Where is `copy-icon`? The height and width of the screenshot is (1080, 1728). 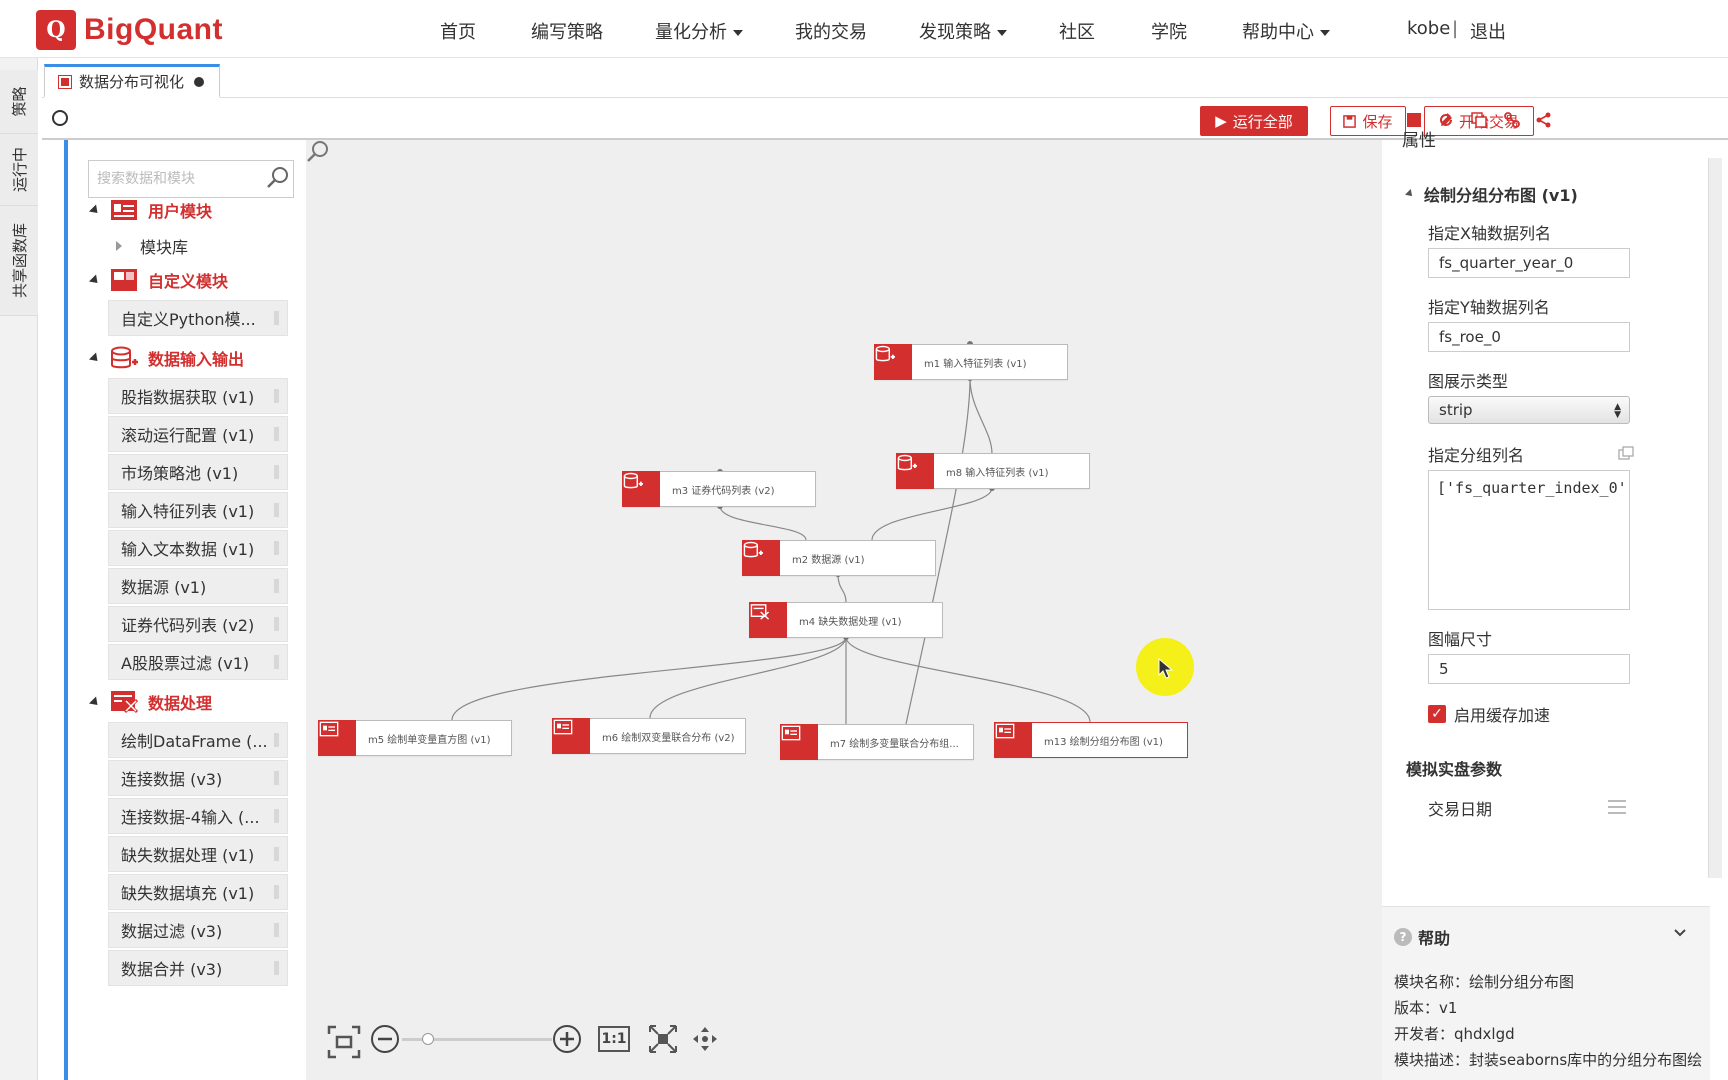 copy-icon is located at coordinates (1479, 120).